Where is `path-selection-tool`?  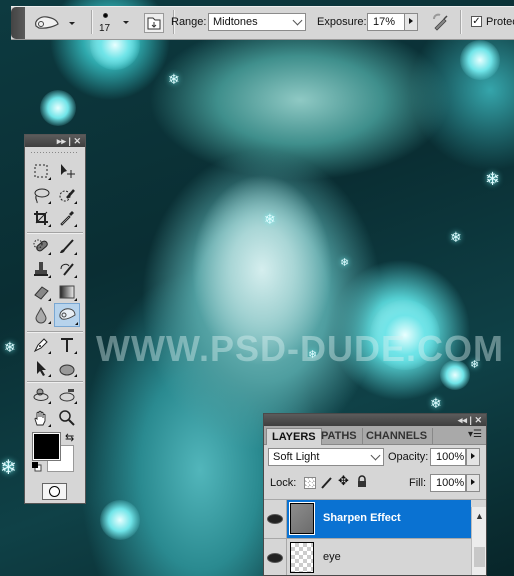
path-selection-tool is located at coordinates (41, 368).